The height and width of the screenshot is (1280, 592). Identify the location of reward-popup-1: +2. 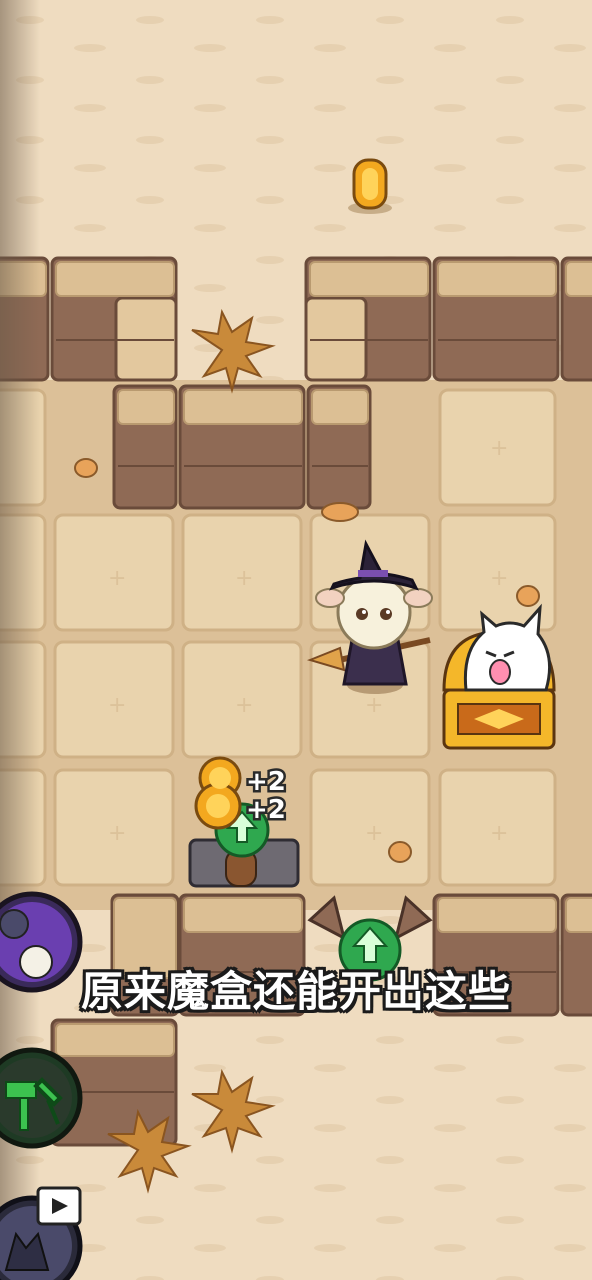
(266, 782).